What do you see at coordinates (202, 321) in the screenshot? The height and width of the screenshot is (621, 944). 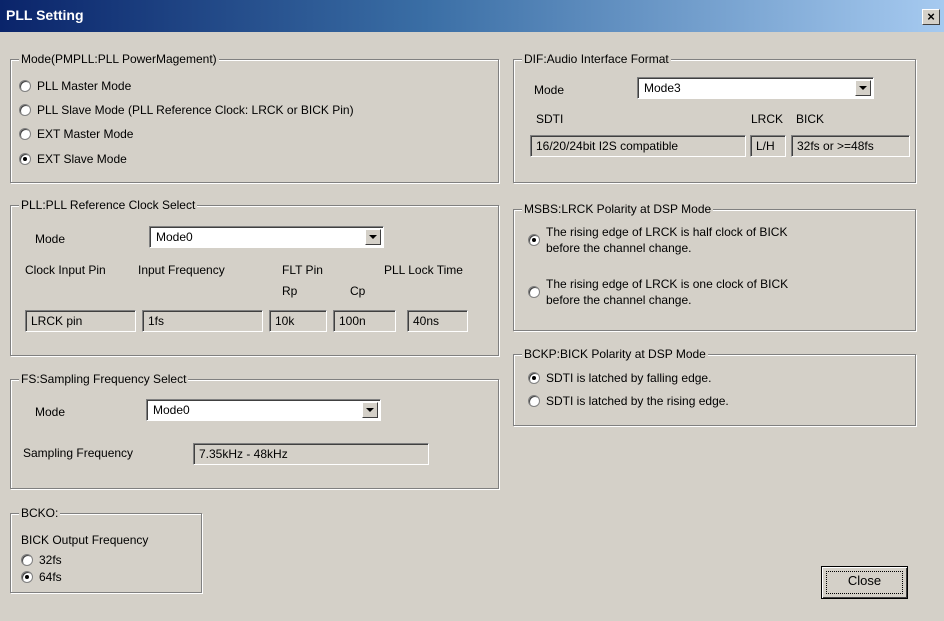 I see `input-frequency-field: 1fs` at bounding box center [202, 321].